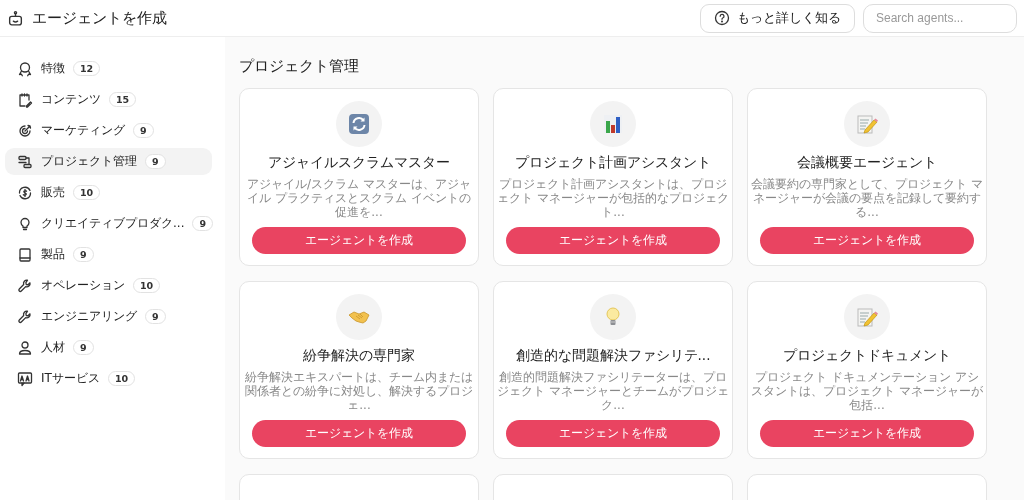 The height and width of the screenshot is (500, 1024). Describe the element at coordinates (83, 285) in the screenshot. I see `category-label: オペレーション` at that location.